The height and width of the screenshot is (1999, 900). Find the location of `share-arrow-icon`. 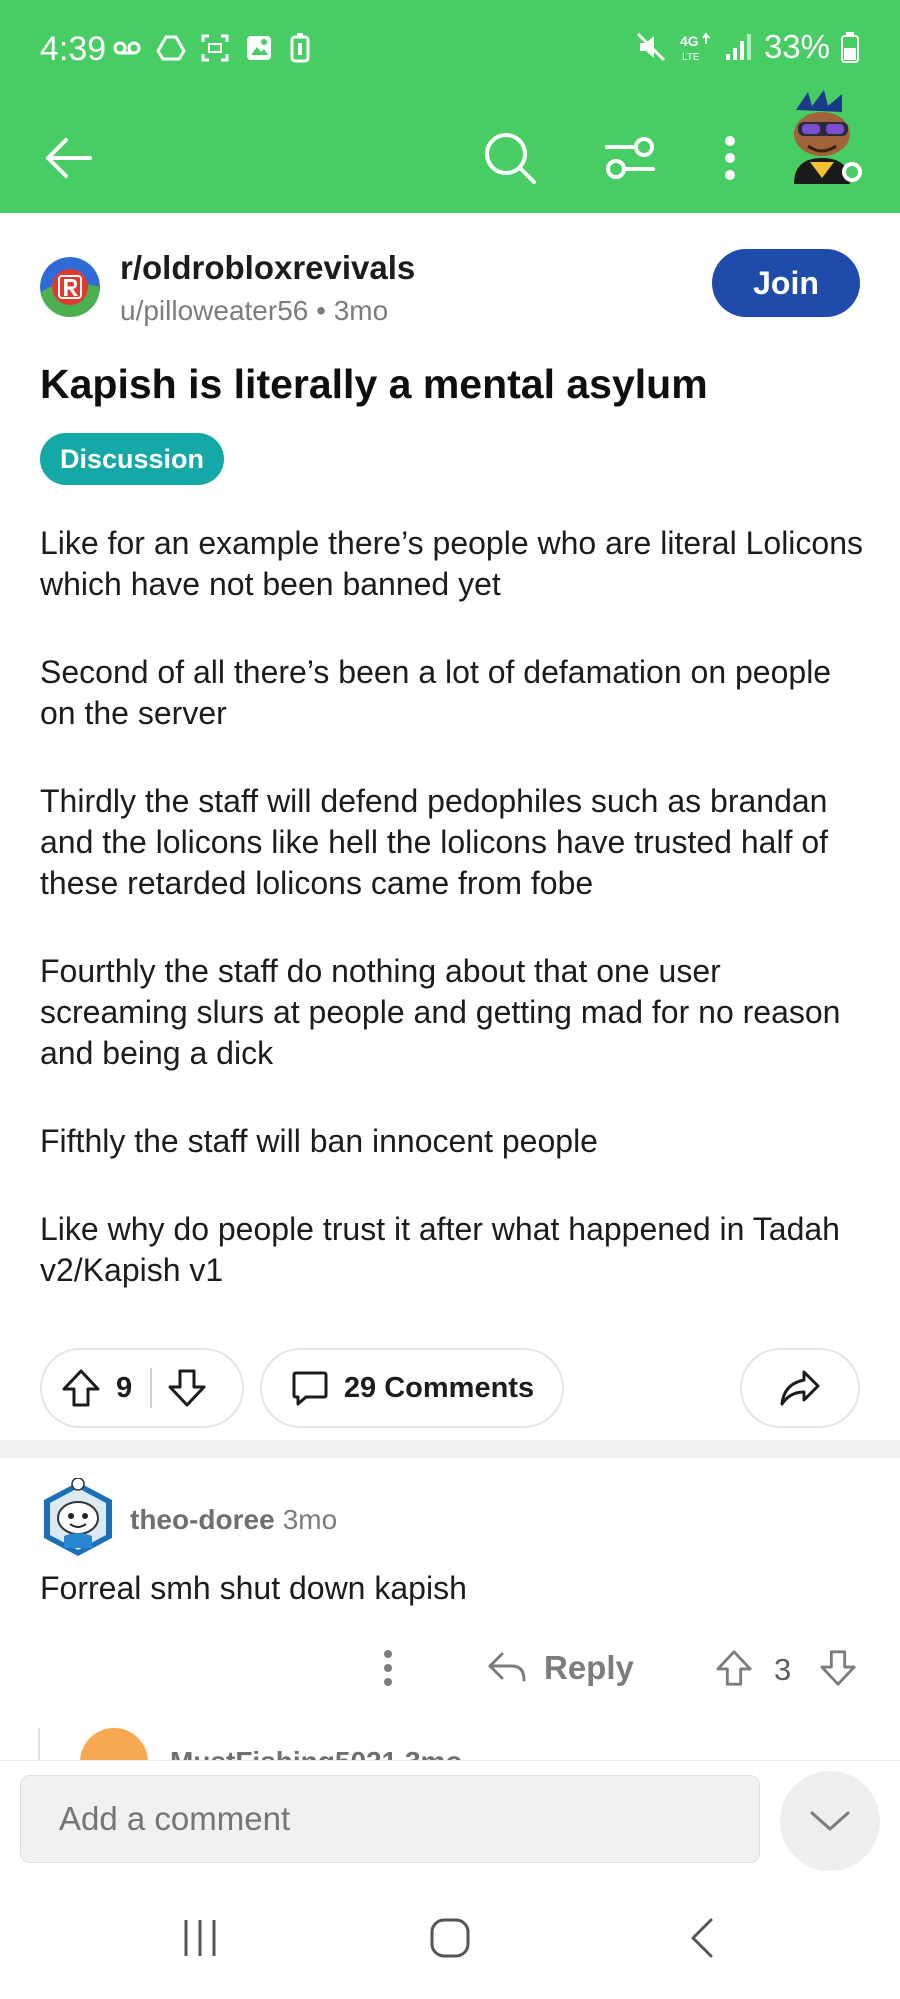

share-arrow-icon is located at coordinates (800, 1388).